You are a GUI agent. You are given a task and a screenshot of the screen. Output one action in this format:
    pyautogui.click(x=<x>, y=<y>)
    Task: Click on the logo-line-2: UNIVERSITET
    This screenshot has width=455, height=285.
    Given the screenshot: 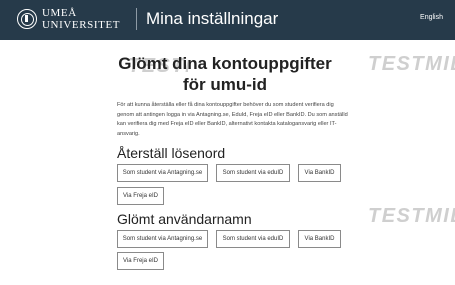 What is the action you would take?
    pyautogui.click(x=81, y=25)
    